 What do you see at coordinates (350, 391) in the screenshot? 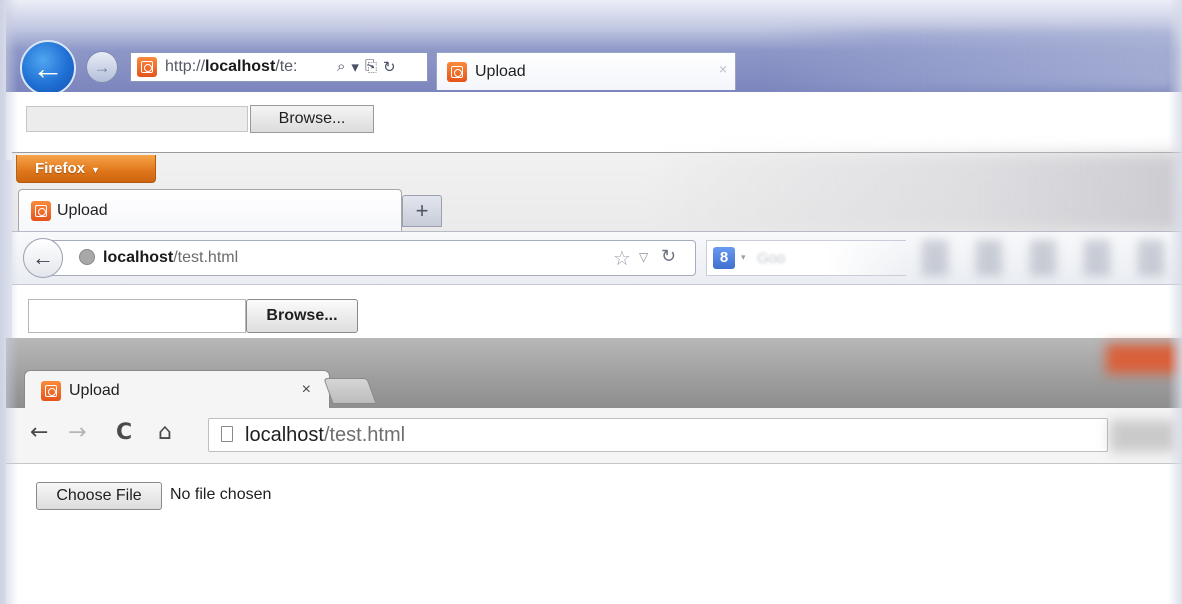
I see `new-tab-button` at bounding box center [350, 391].